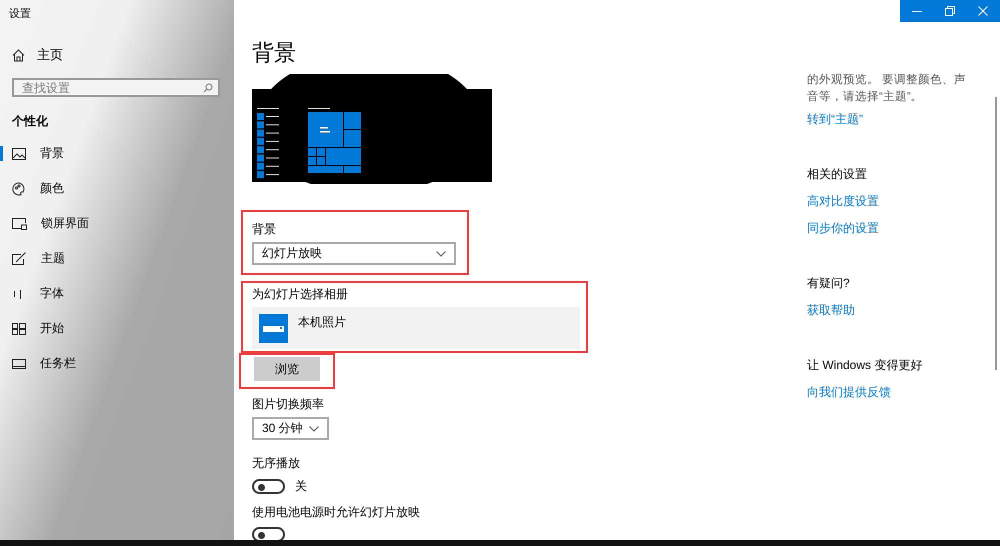  I want to click on field-label: 图片切换频率, so click(288, 404).